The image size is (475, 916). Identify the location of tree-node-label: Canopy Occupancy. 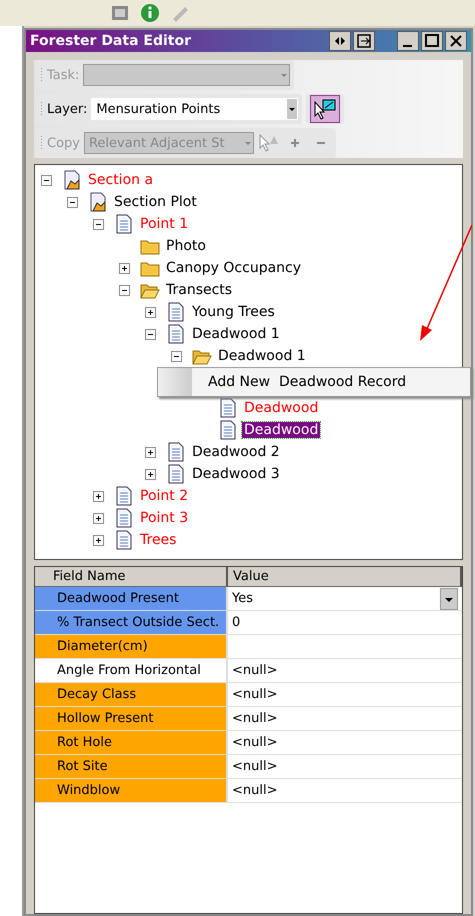
(234, 268).